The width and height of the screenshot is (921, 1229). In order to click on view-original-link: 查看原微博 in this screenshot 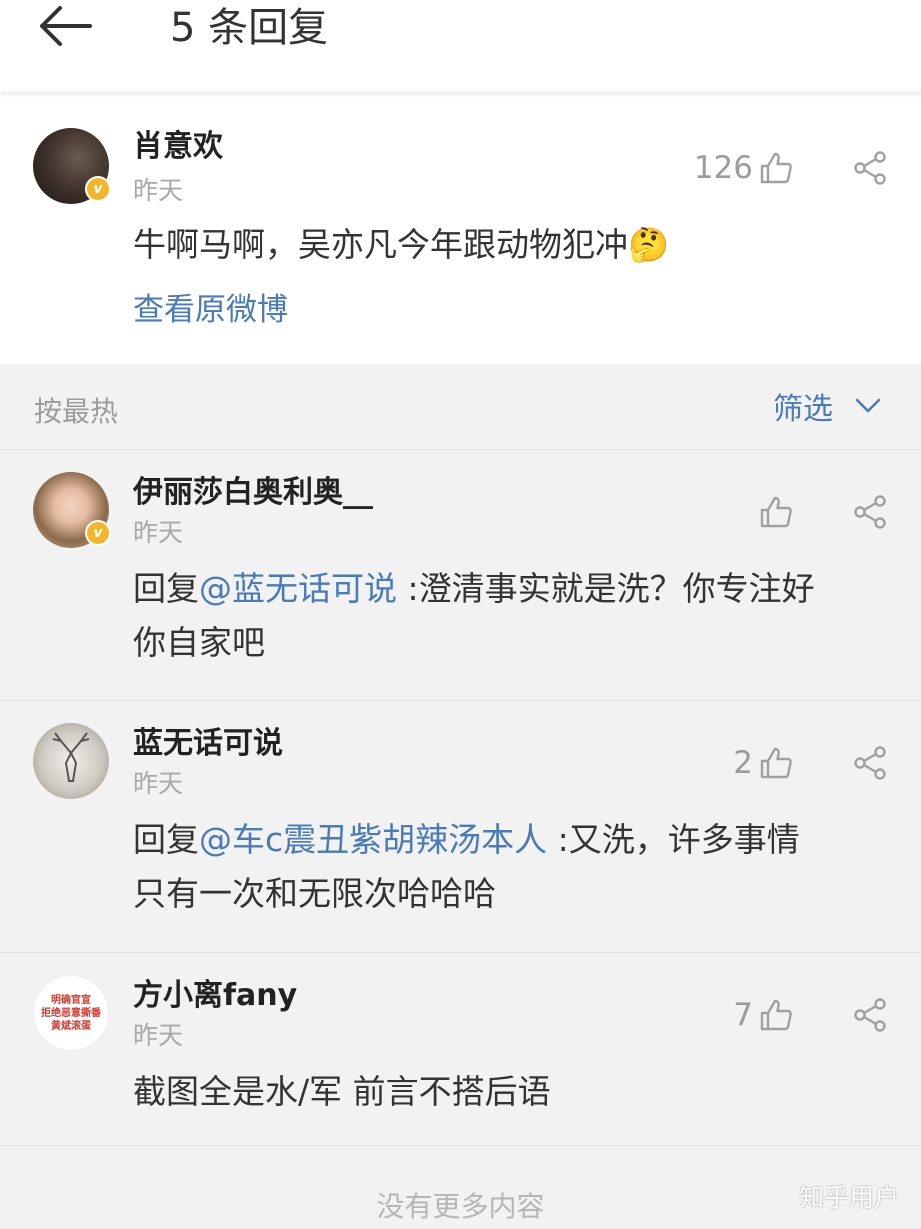, I will do `click(210, 310)`.